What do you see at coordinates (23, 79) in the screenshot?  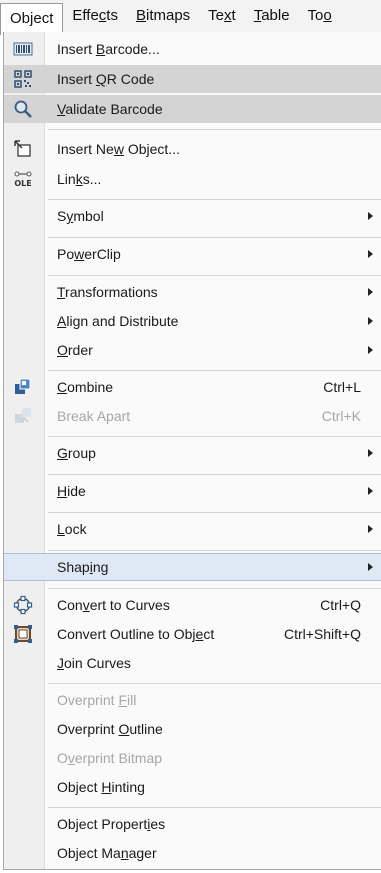 I see `qr-code-icon` at bounding box center [23, 79].